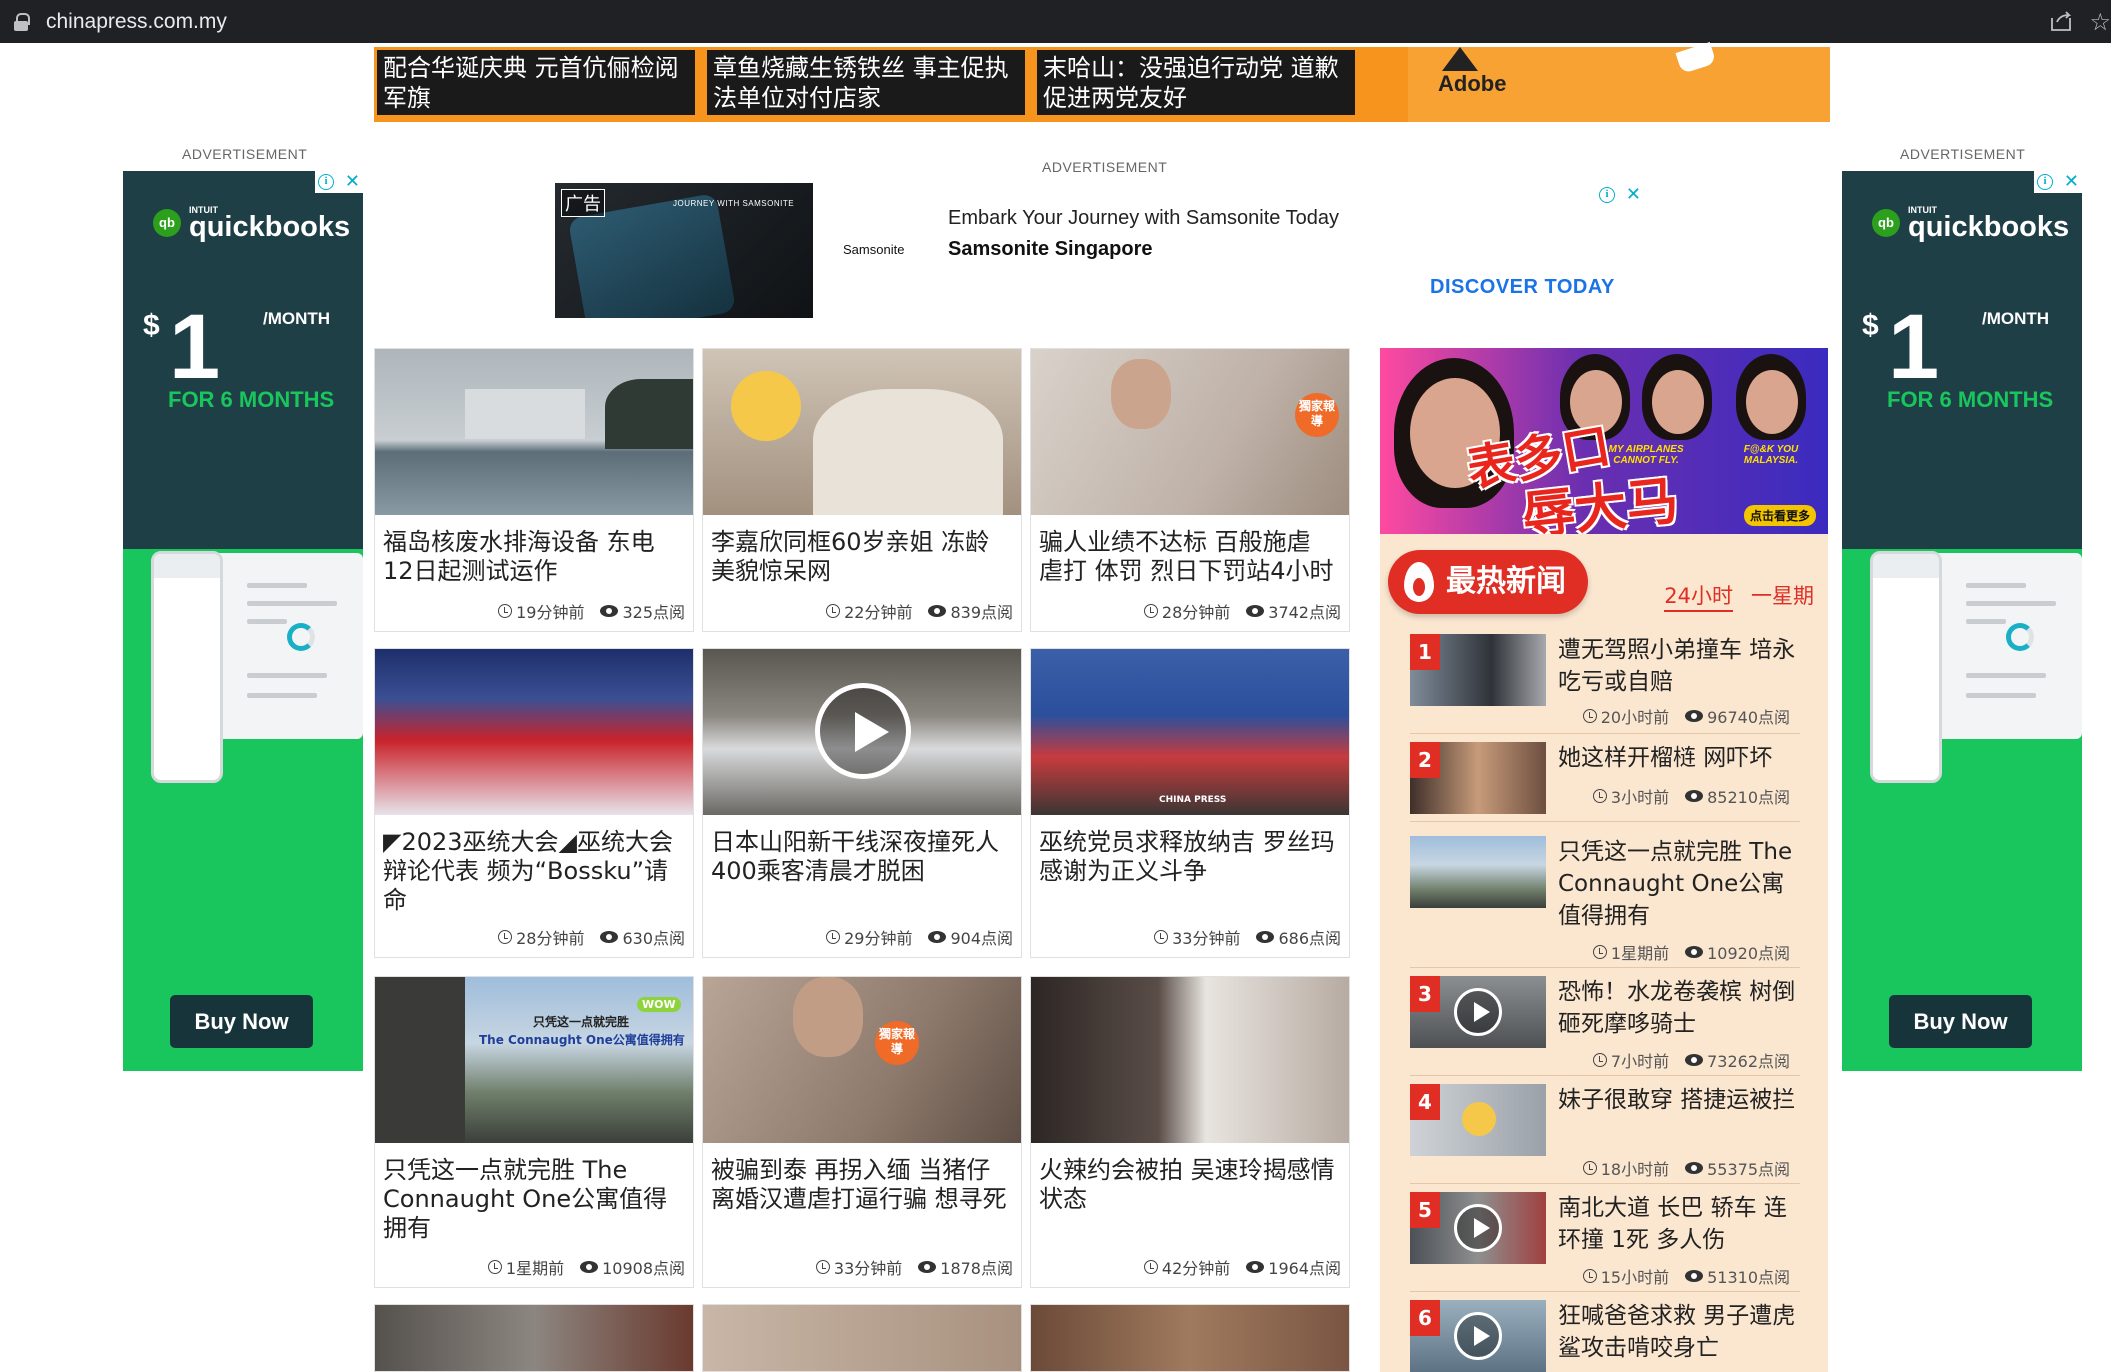  I want to click on ticker-item: 章鱼烧藏生锈铁丝 事主促执法单位对付店家, so click(866, 82).